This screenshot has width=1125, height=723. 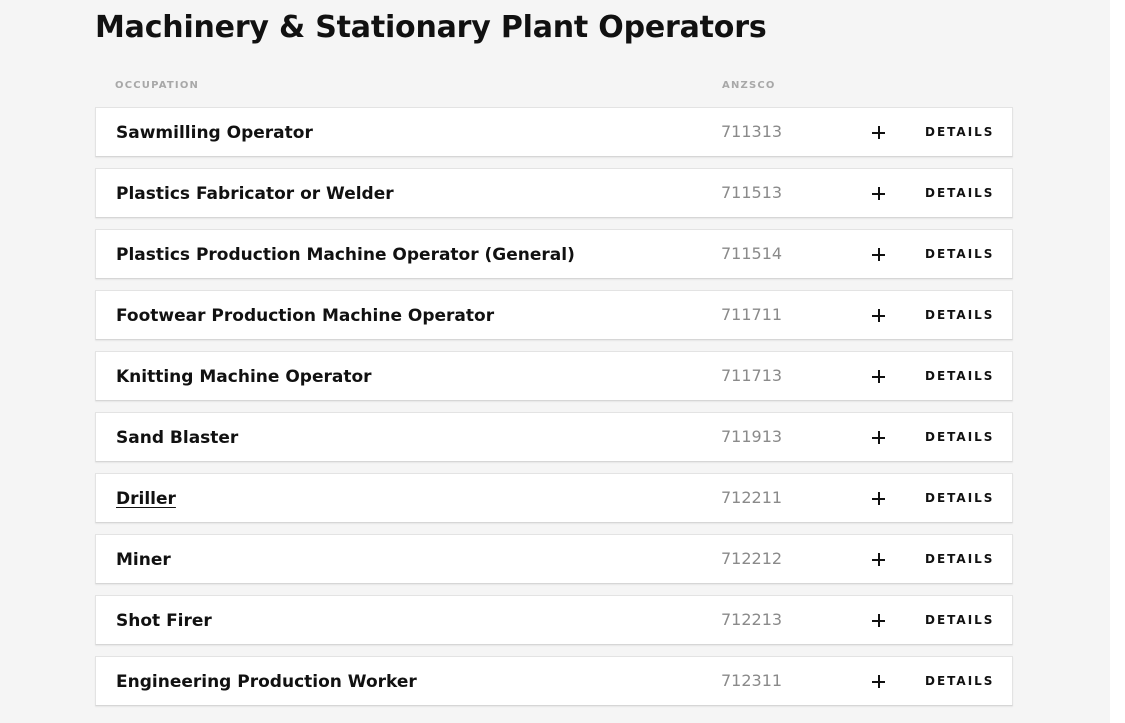 I want to click on occupation-row: Sawmilling Operator 711313 DETAILS, so click(x=554, y=132).